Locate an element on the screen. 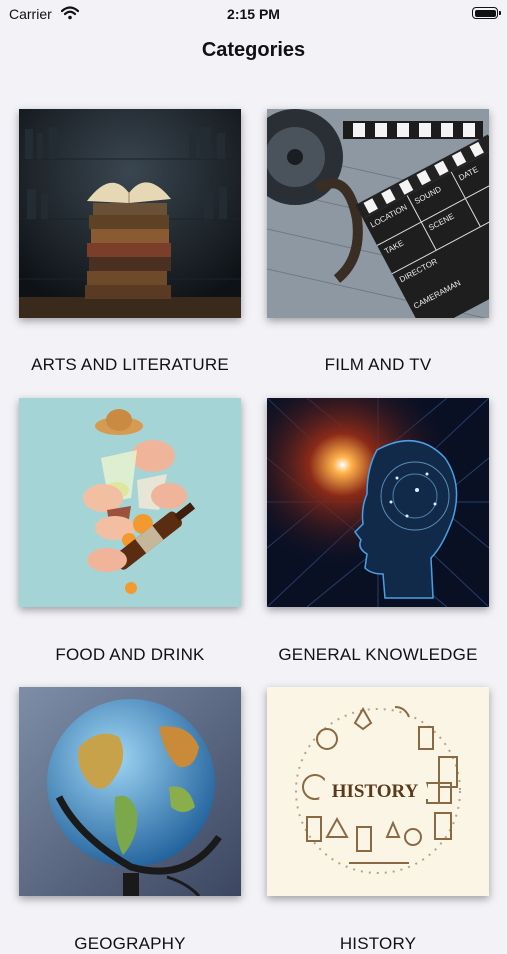 The width and height of the screenshot is (507, 954). category-card-arts-and-literature: ARTS AND LITERATURE is located at coordinates (130, 241).